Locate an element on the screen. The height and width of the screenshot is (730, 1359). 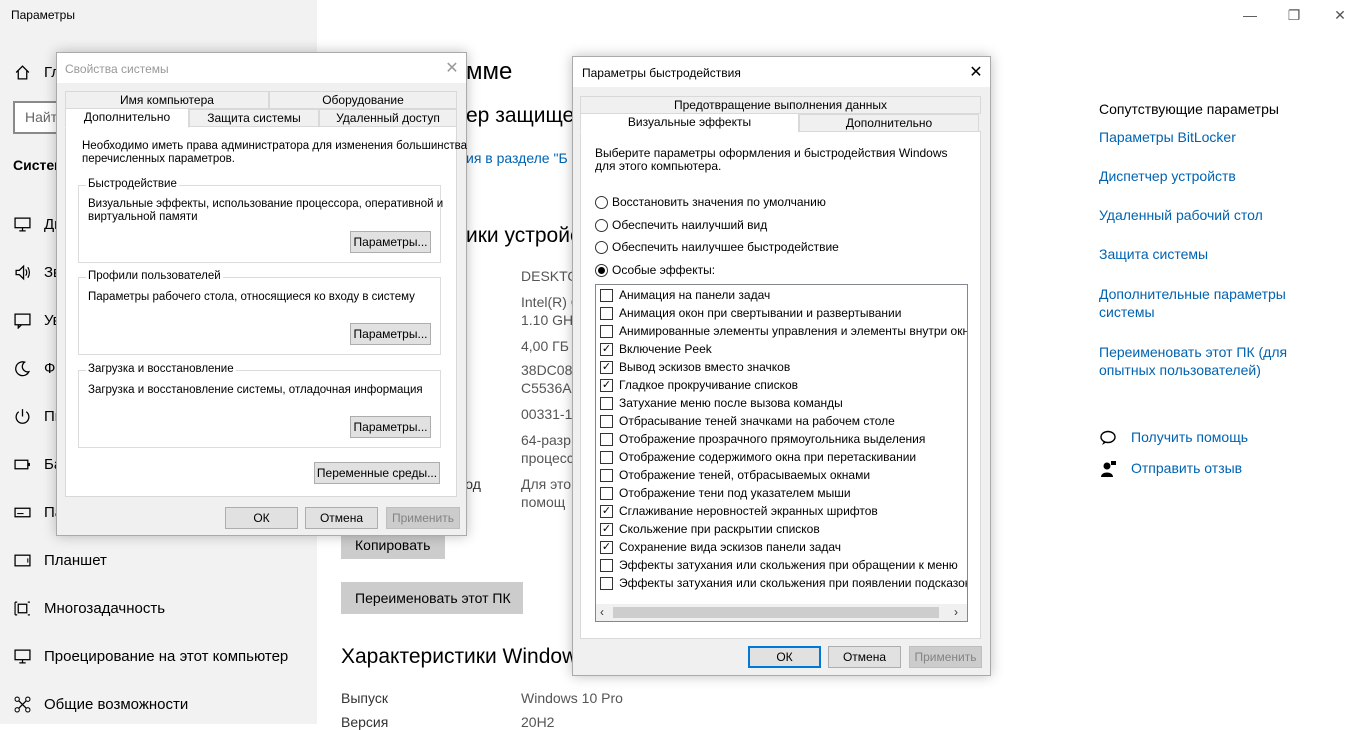
radio-option-3: Особые эффекты: is located at coordinates (655, 270).